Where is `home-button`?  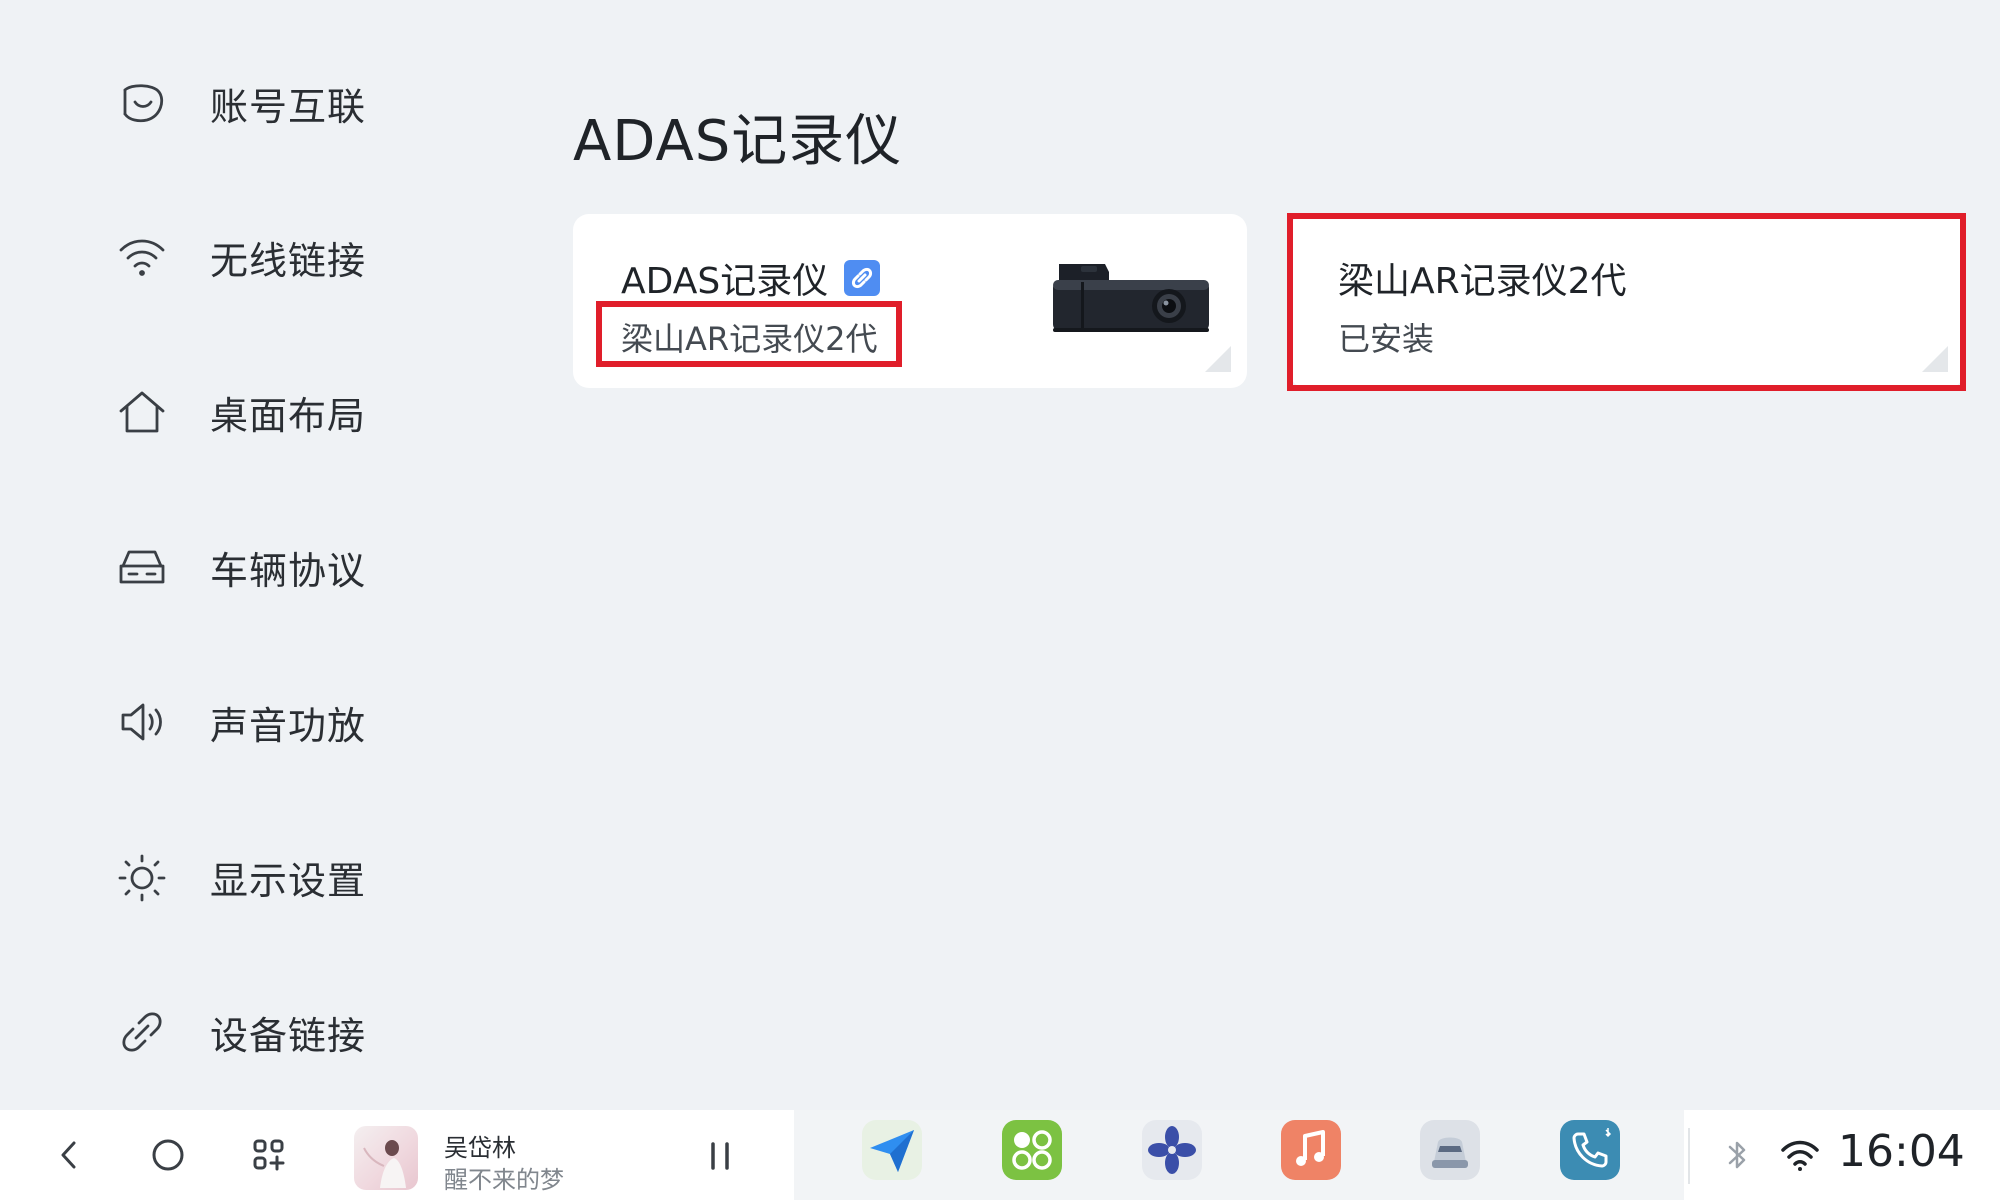
home-button is located at coordinates (168, 1155).